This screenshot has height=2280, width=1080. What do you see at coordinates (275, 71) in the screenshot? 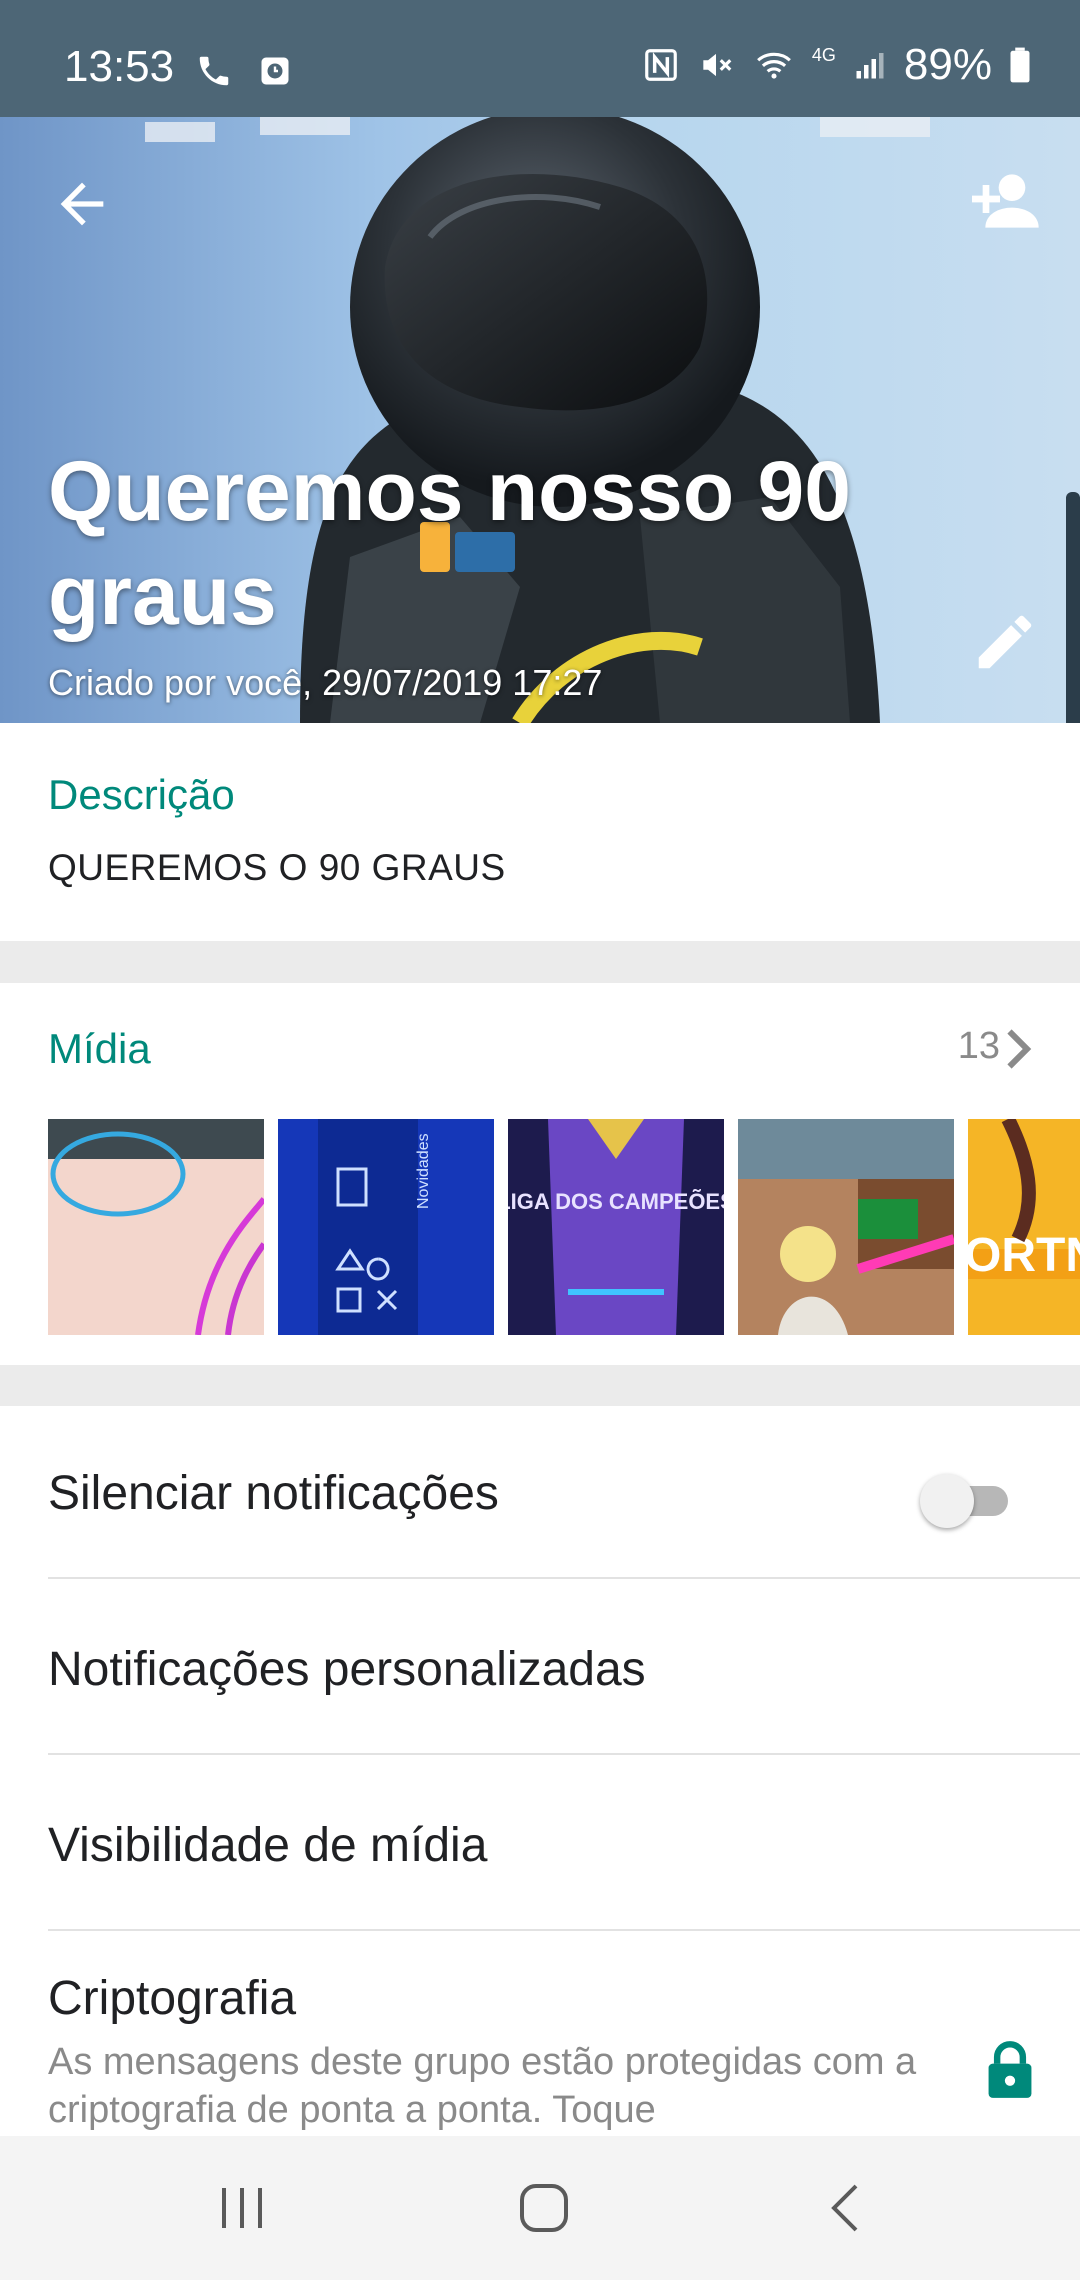
I see `clock-app-icon` at bounding box center [275, 71].